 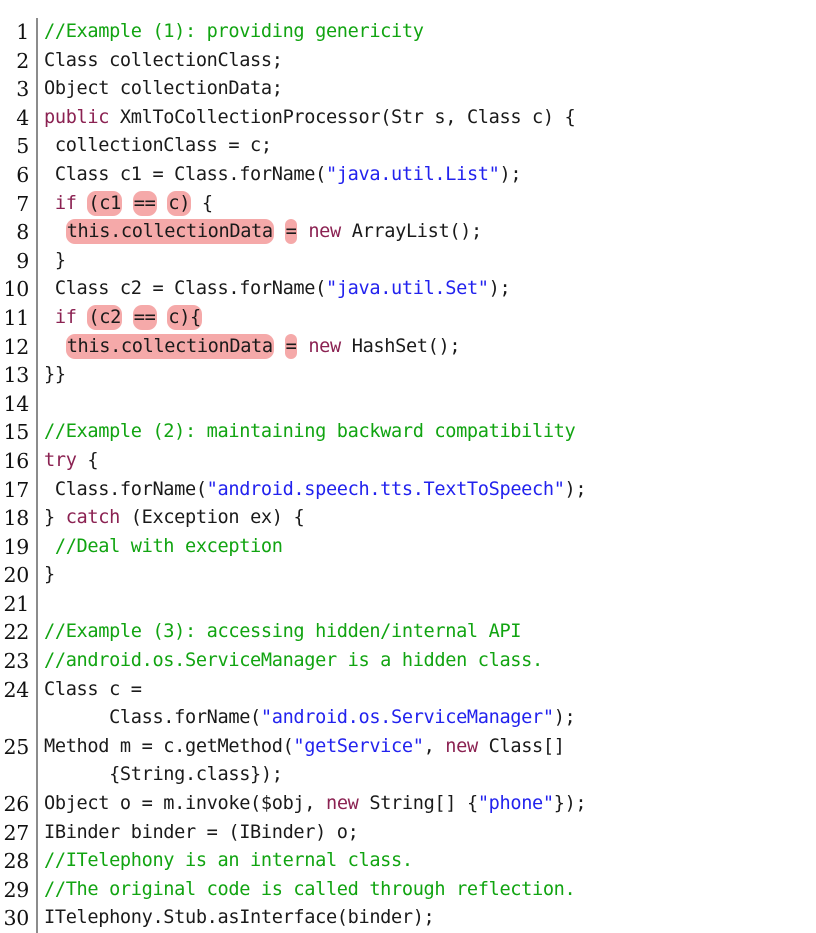 I want to click on line-number: 18, so click(x=16, y=518).